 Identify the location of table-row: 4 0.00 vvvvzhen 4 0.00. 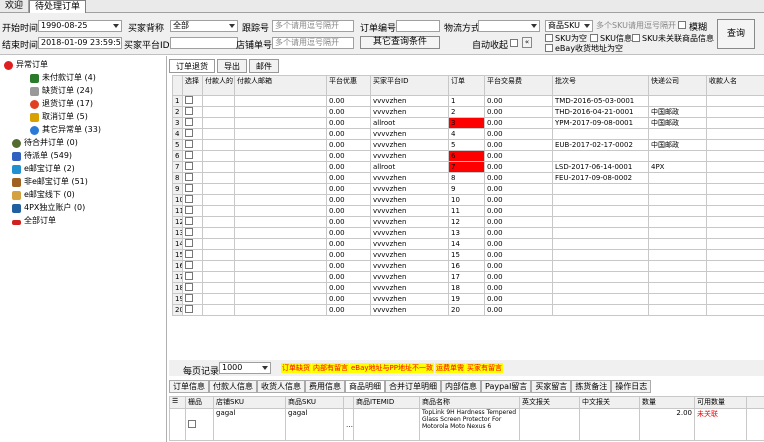
(468, 134).